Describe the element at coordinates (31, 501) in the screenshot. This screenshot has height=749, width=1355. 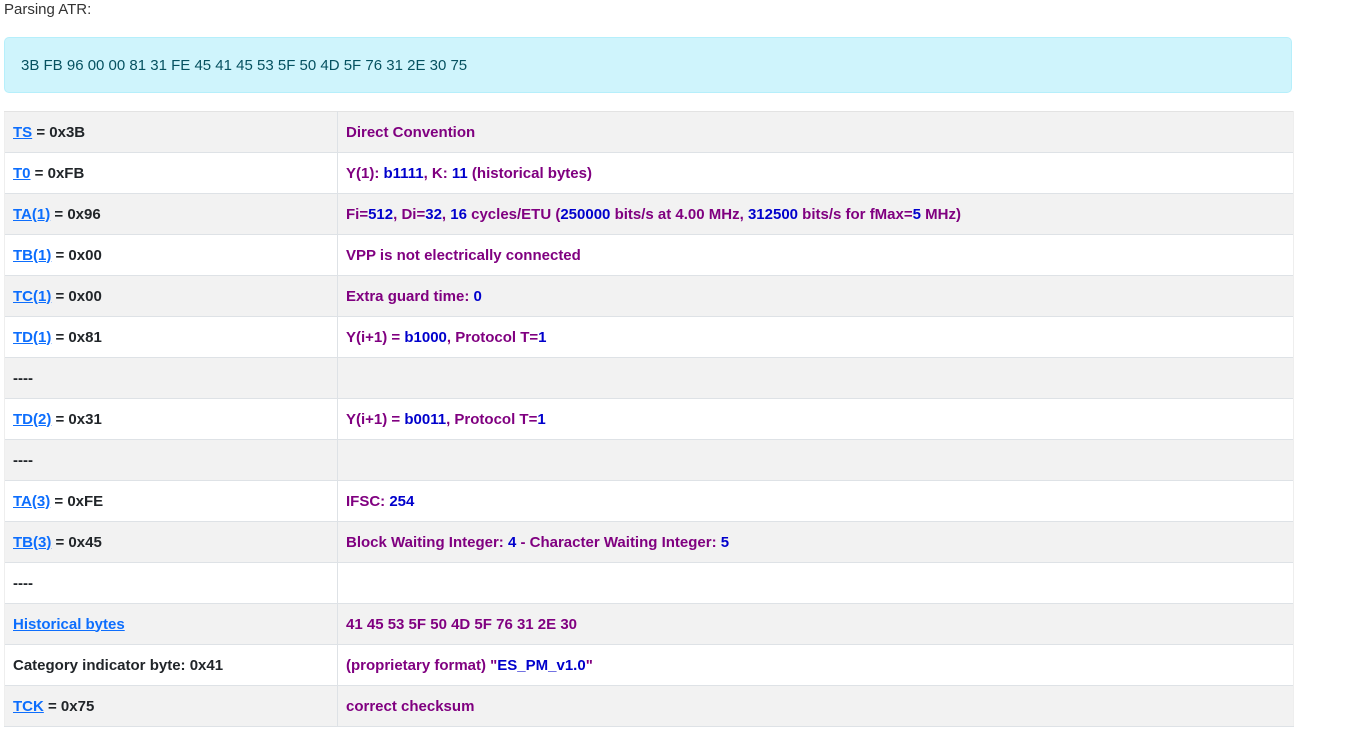
I see `field-link: TA(3)` at that location.